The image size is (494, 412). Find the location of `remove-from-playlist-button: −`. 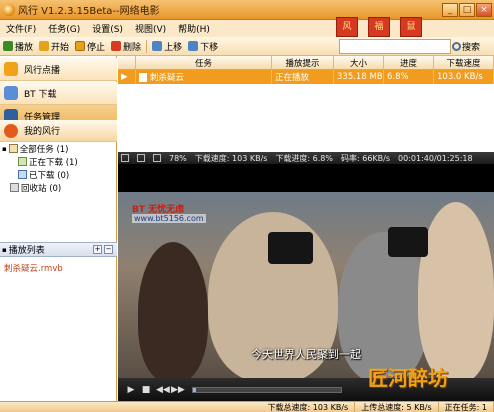

remove-from-playlist-button: − is located at coordinates (108, 249).